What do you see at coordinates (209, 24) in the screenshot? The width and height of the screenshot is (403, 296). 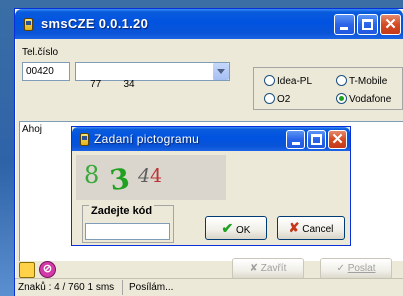 I see `title-bar: smsCZE 0.0.1.20 ✕` at bounding box center [209, 24].